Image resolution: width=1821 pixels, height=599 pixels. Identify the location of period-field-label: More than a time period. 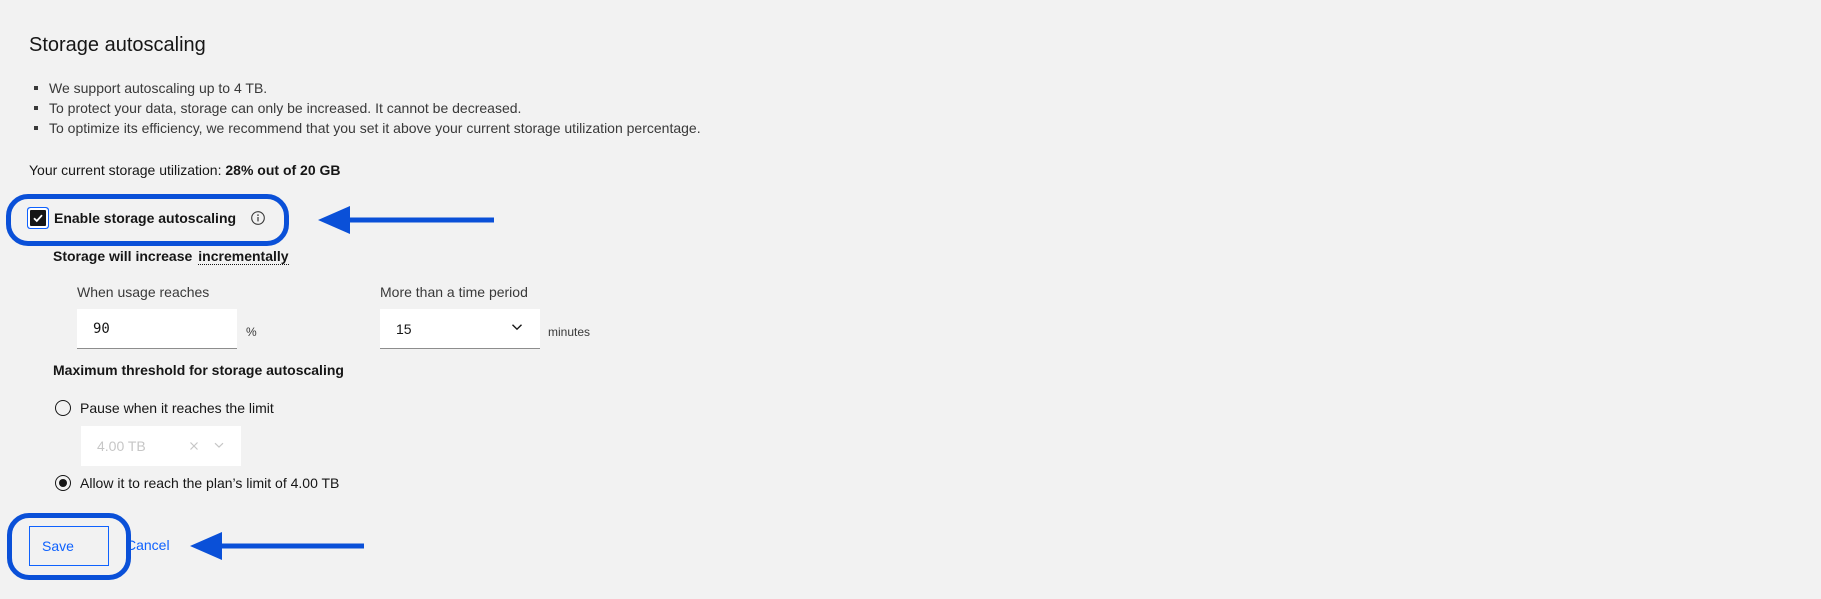
(454, 292).